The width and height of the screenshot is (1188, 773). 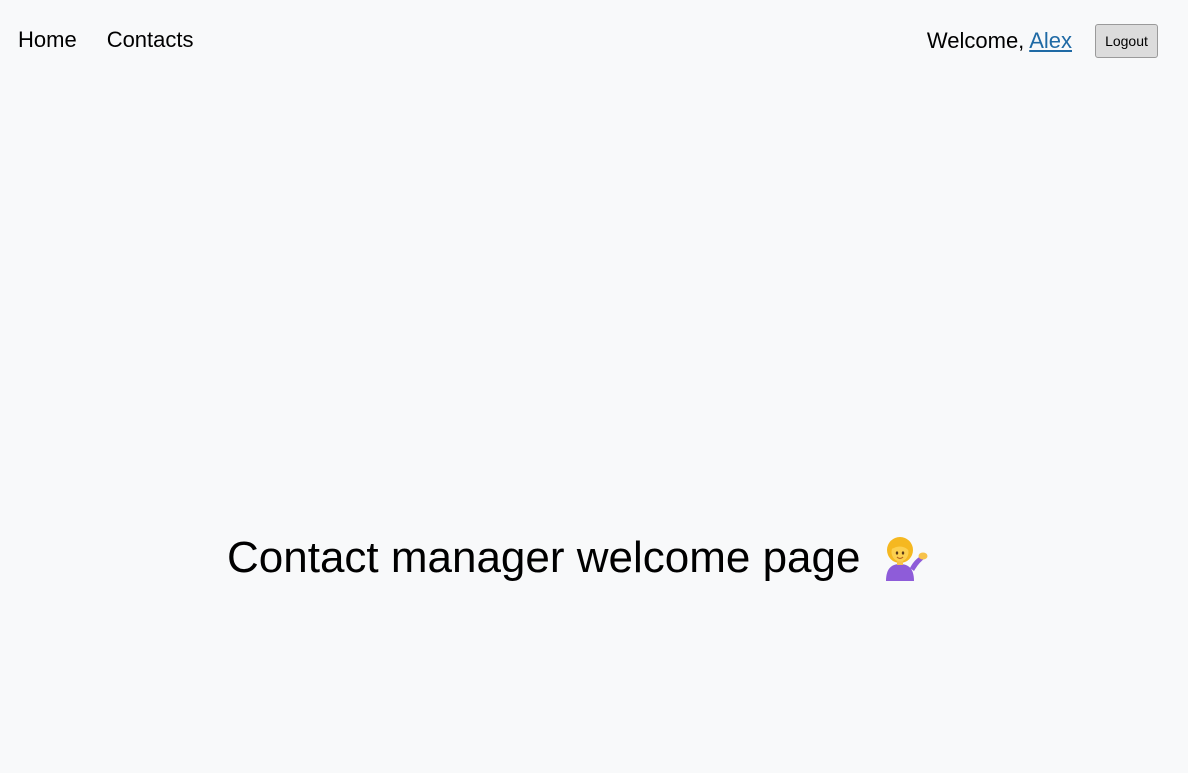 What do you see at coordinates (904, 558) in the screenshot?
I see `woman-tipping-hand-icon` at bounding box center [904, 558].